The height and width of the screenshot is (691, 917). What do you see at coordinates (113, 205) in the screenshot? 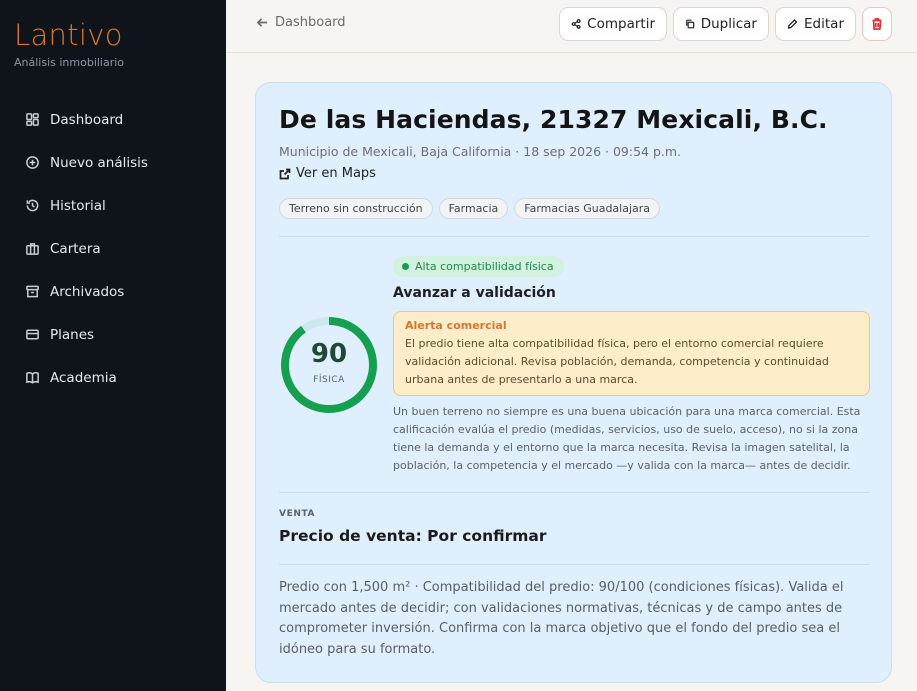
I see `sidebar-item-historial: Historial` at bounding box center [113, 205].